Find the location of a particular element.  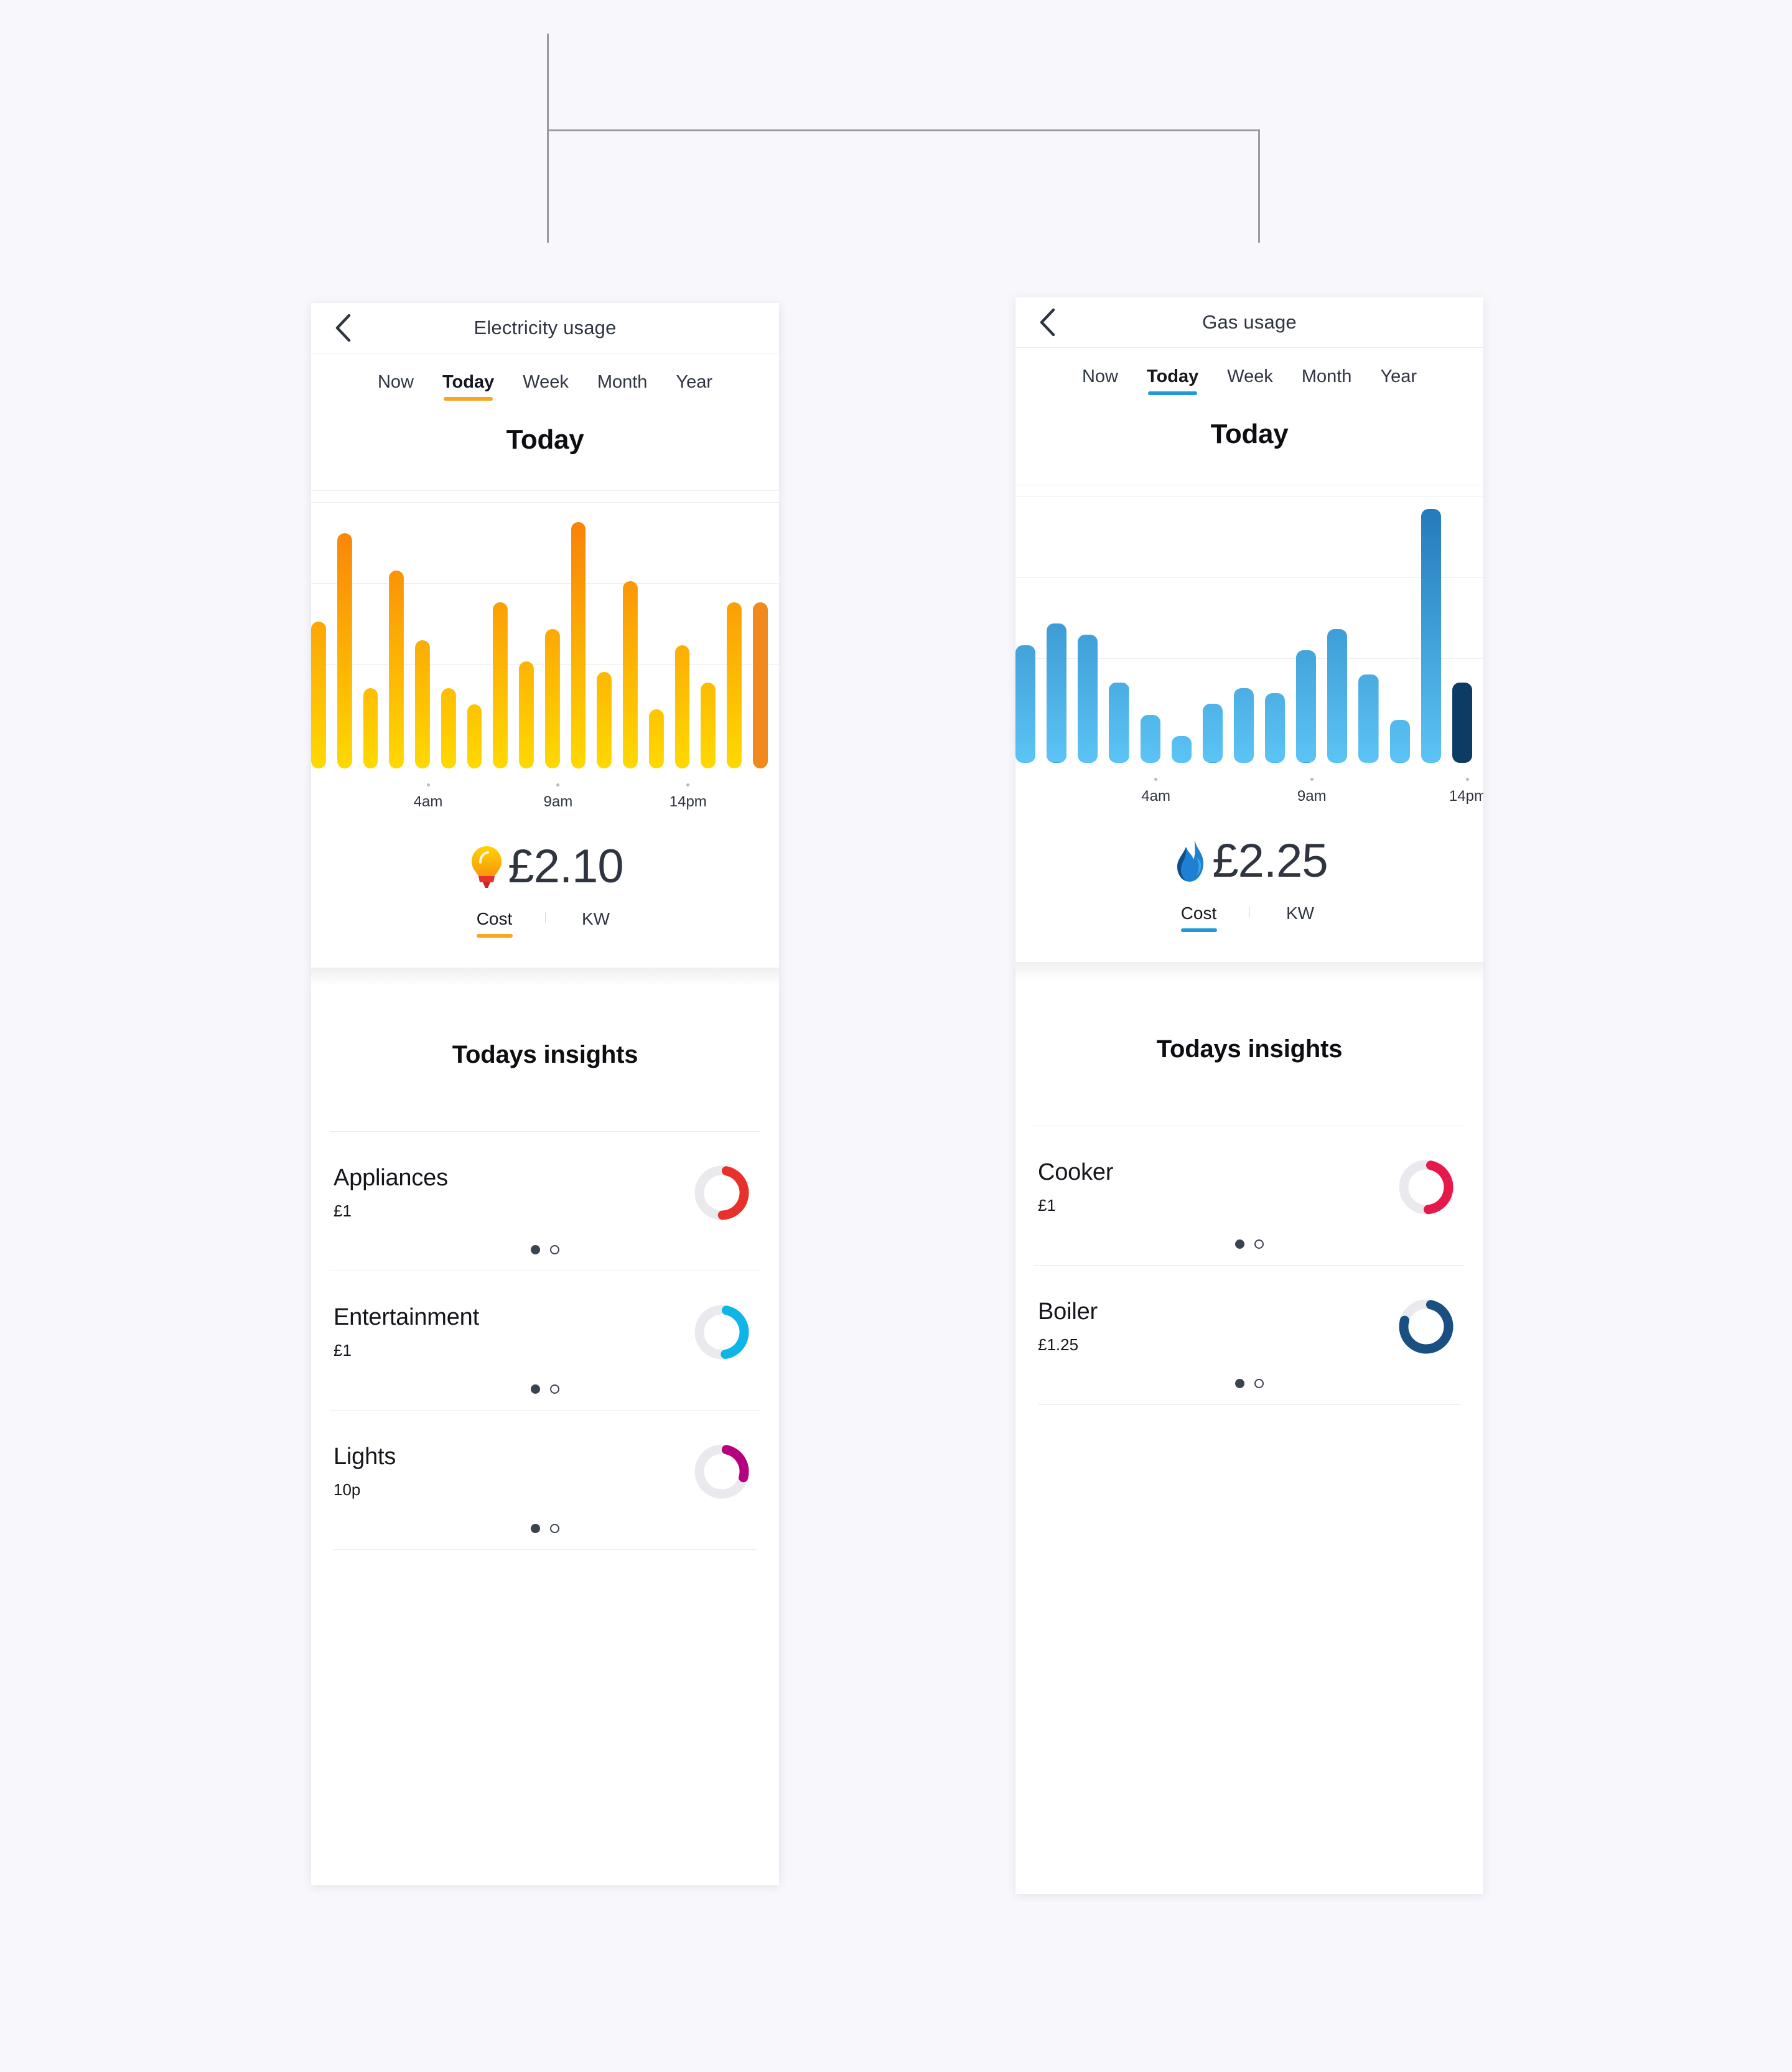

guide-line-horizontal is located at coordinates (904, 130).